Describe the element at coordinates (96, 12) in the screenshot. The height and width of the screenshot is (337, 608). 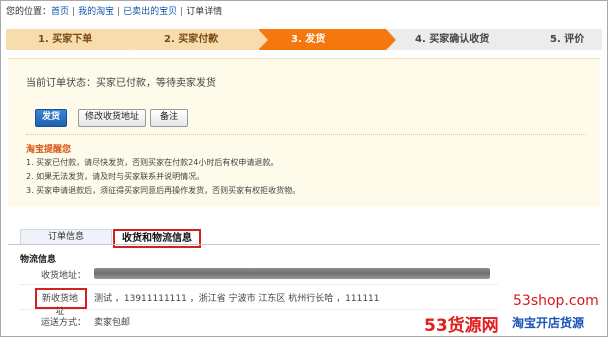
I see `breadcrumb-my-taobao-link: 我的淘宝` at that location.